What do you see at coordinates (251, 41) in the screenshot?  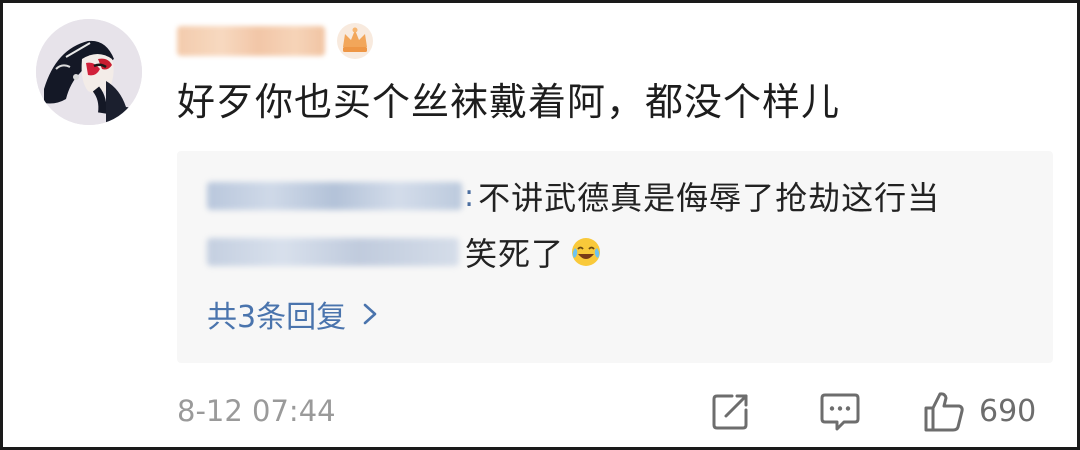 I see `username-blurred` at bounding box center [251, 41].